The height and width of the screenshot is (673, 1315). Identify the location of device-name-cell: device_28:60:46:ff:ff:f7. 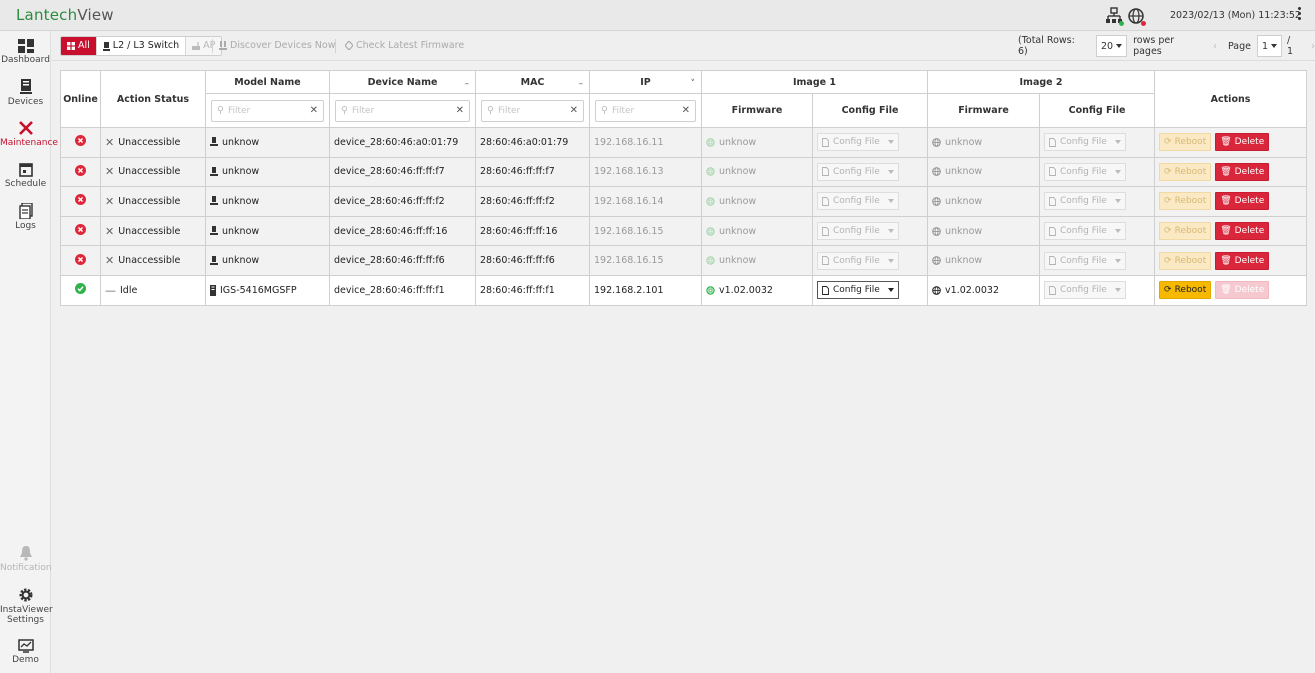
(402, 172).